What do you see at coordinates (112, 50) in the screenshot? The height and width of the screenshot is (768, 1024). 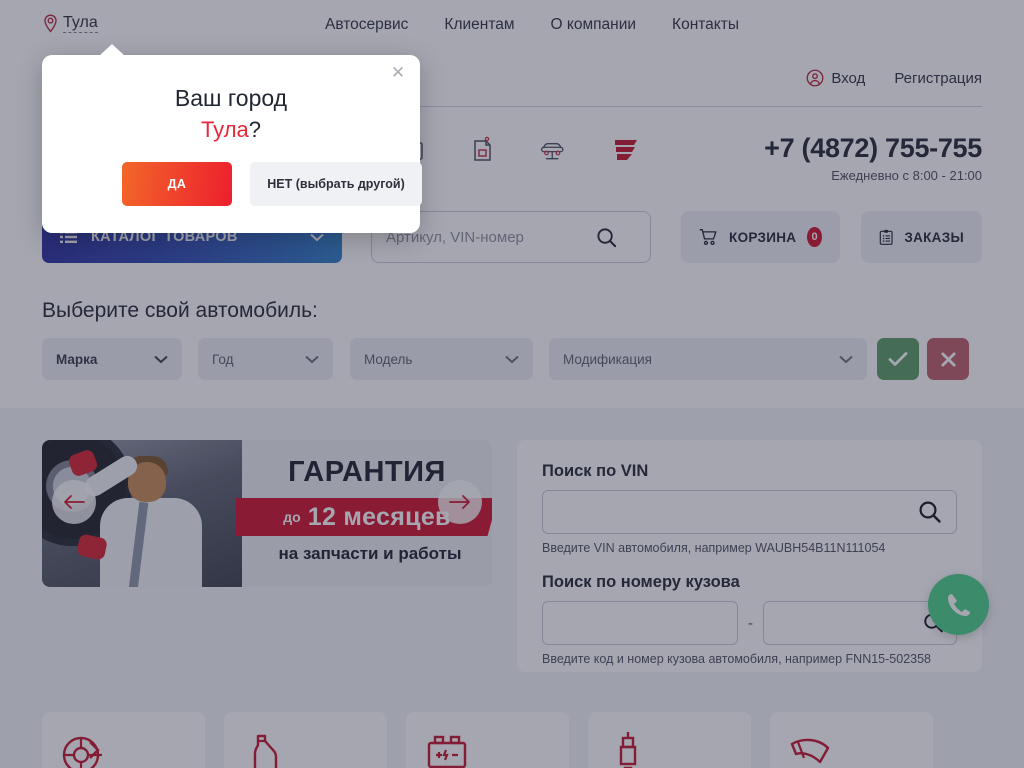 I see `dialog-pointer` at bounding box center [112, 50].